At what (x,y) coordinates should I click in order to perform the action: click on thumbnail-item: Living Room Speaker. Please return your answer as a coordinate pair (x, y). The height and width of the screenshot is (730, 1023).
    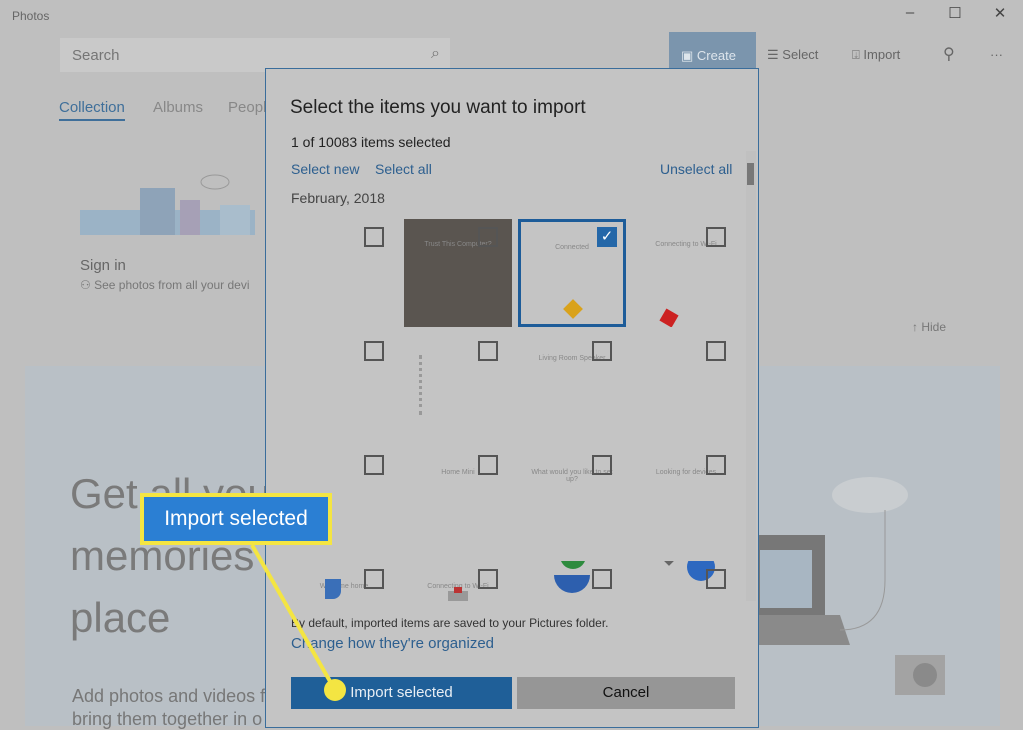
    Looking at the image, I should click on (572, 387).